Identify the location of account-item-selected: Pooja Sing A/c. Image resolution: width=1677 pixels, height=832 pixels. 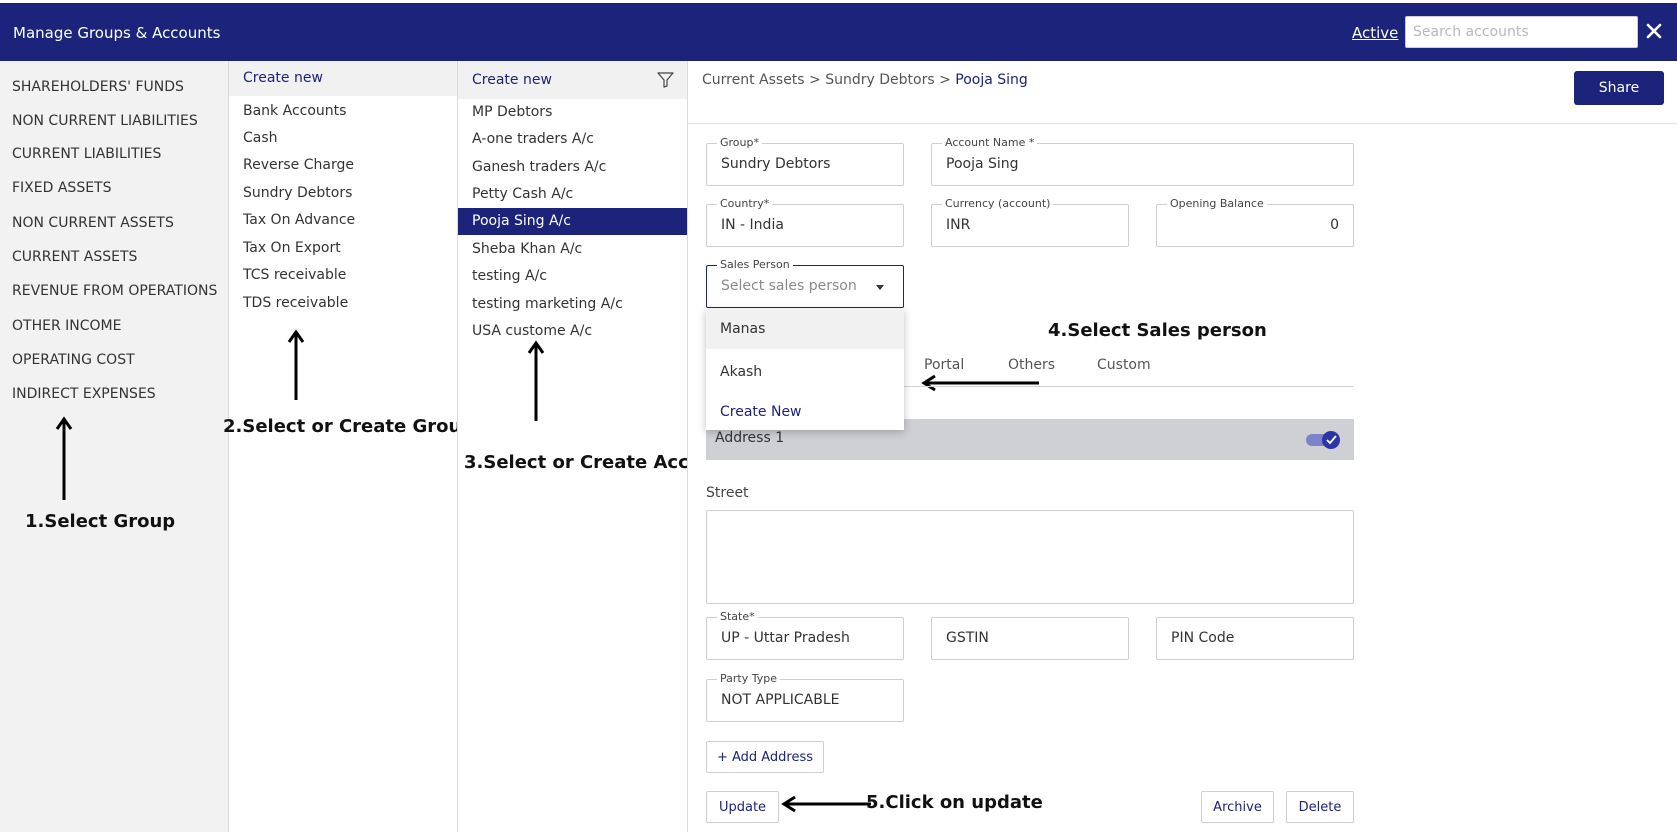
(573, 221).